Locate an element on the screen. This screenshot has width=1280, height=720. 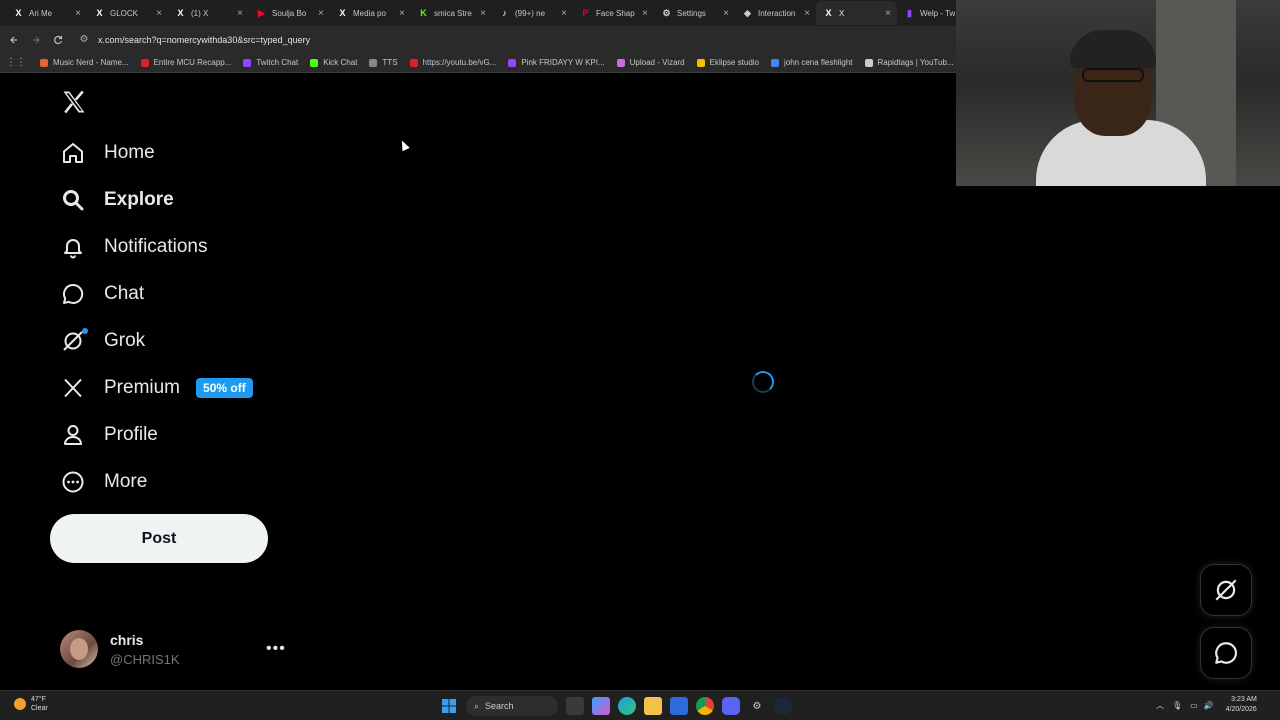
nav-item-grok: Grok is located at coordinates (170, 340).